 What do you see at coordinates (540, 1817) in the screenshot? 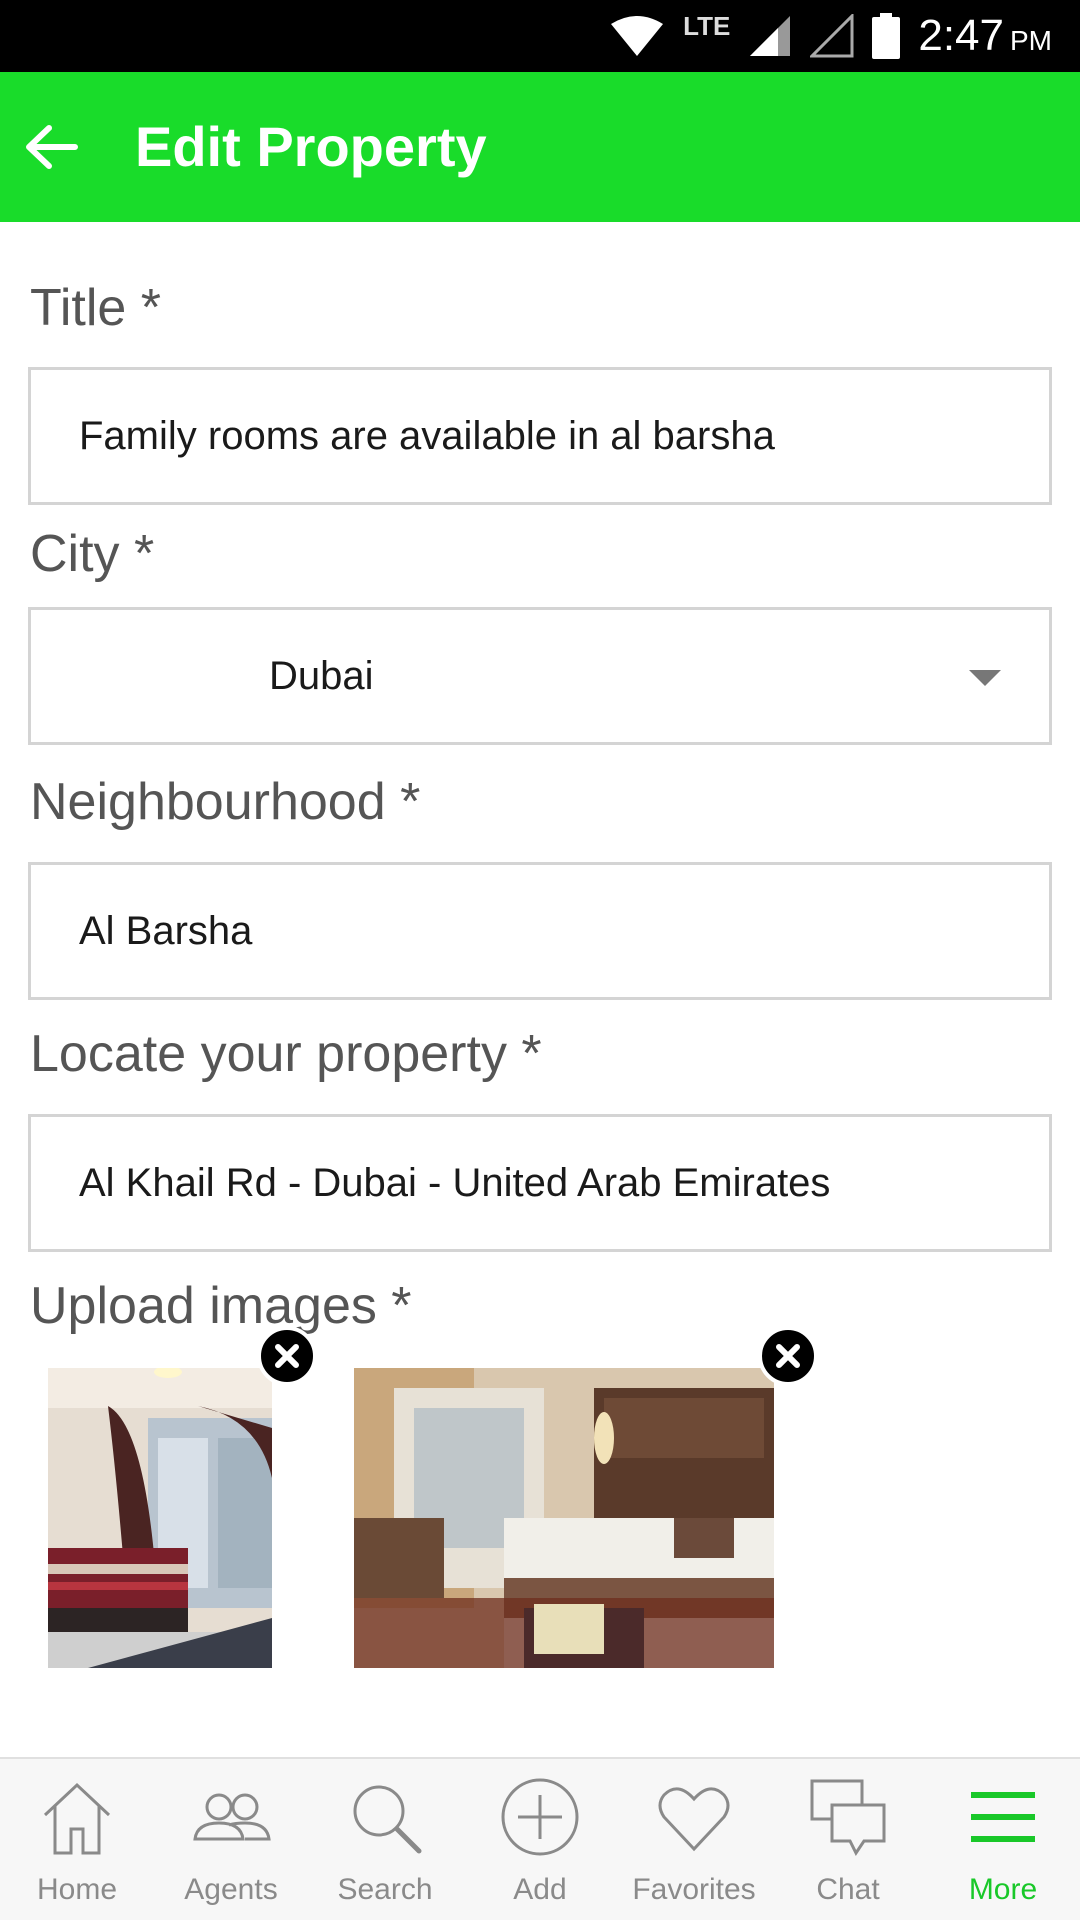
I see `add-icon` at bounding box center [540, 1817].